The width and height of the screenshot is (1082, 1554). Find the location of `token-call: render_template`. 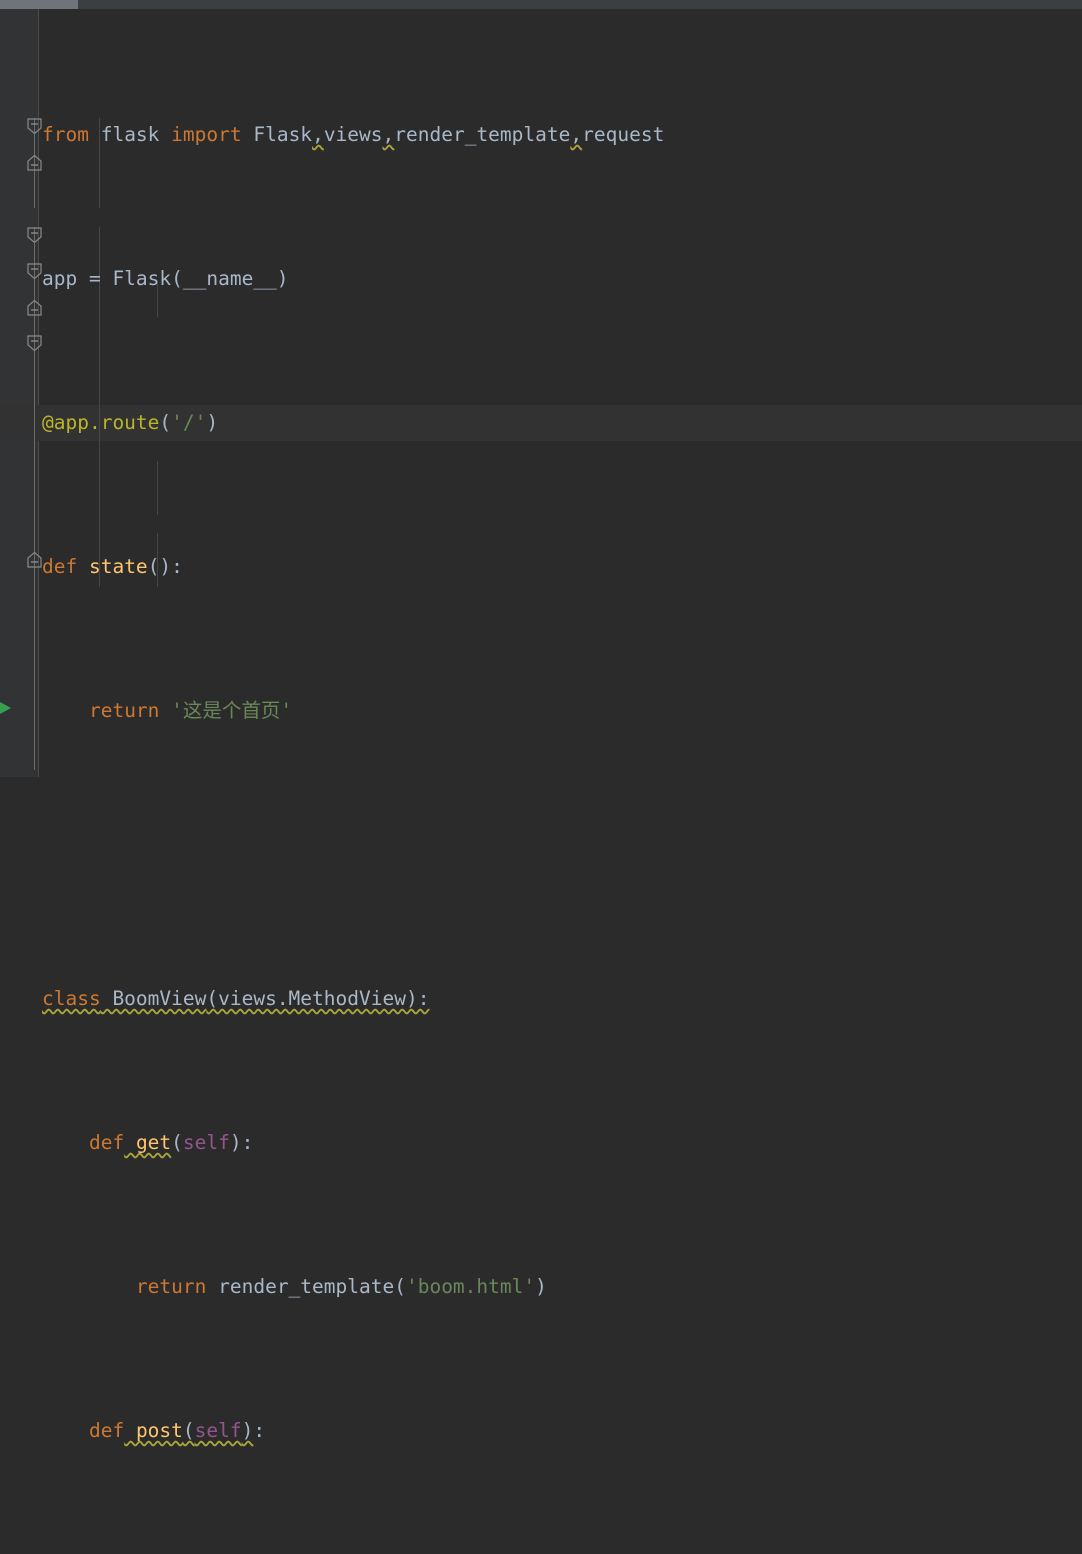

token-call: render_template is located at coordinates (300, 1286).